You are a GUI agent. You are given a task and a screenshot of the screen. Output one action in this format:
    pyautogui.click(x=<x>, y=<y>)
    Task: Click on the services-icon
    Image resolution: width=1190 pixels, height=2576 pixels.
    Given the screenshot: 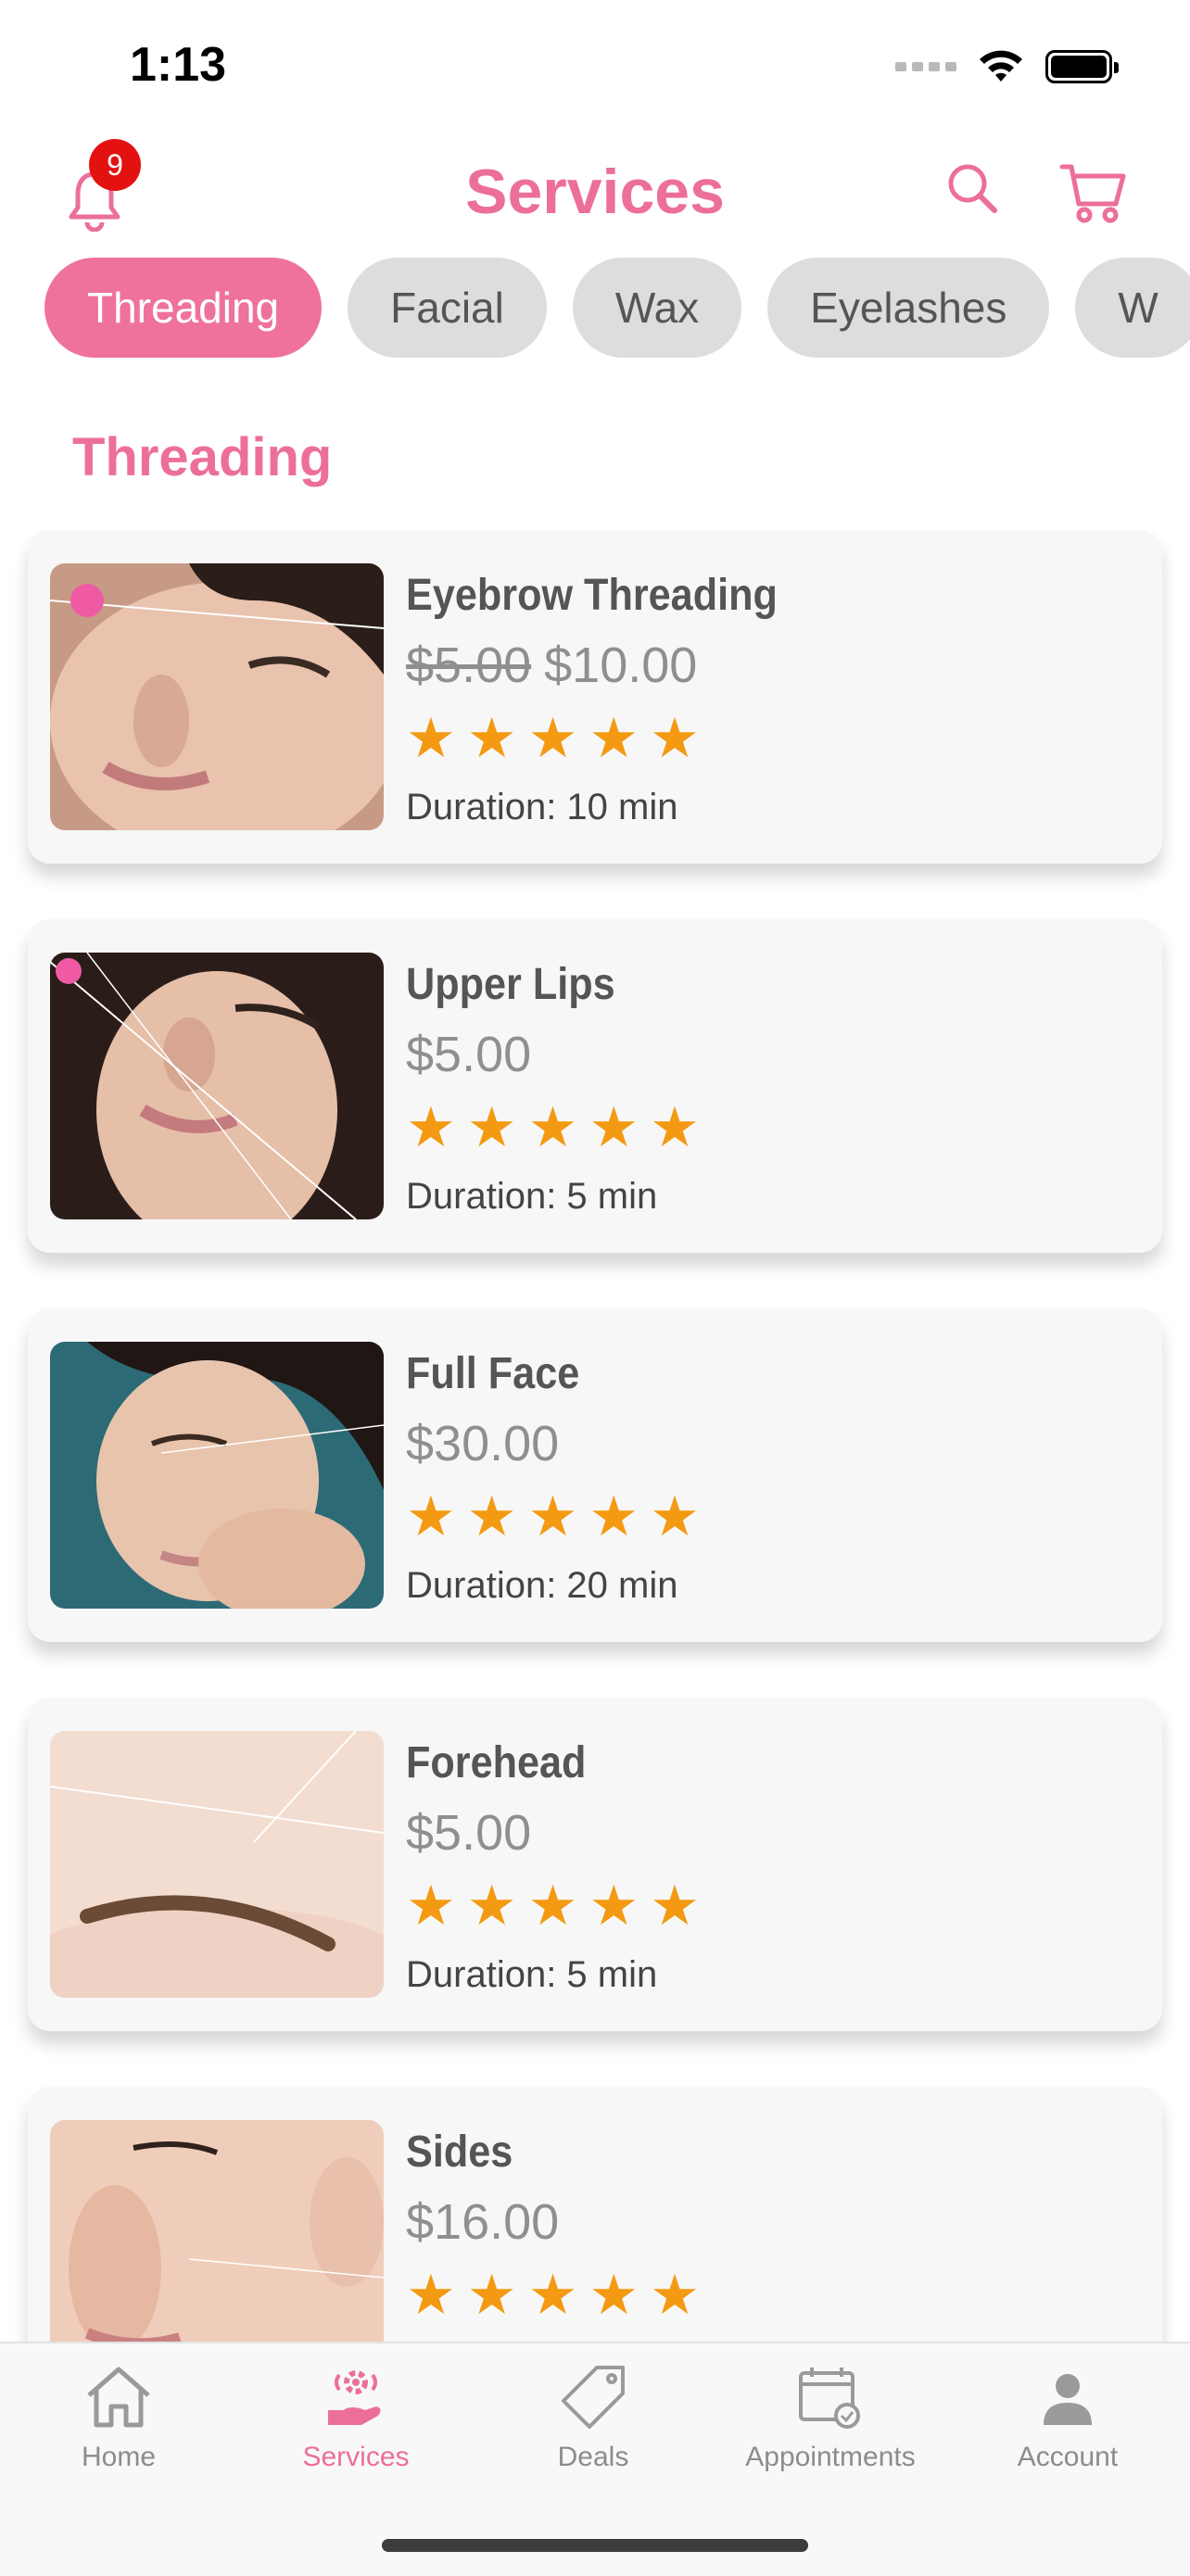 What is the action you would take?
    pyautogui.click(x=354, y=2398)
    